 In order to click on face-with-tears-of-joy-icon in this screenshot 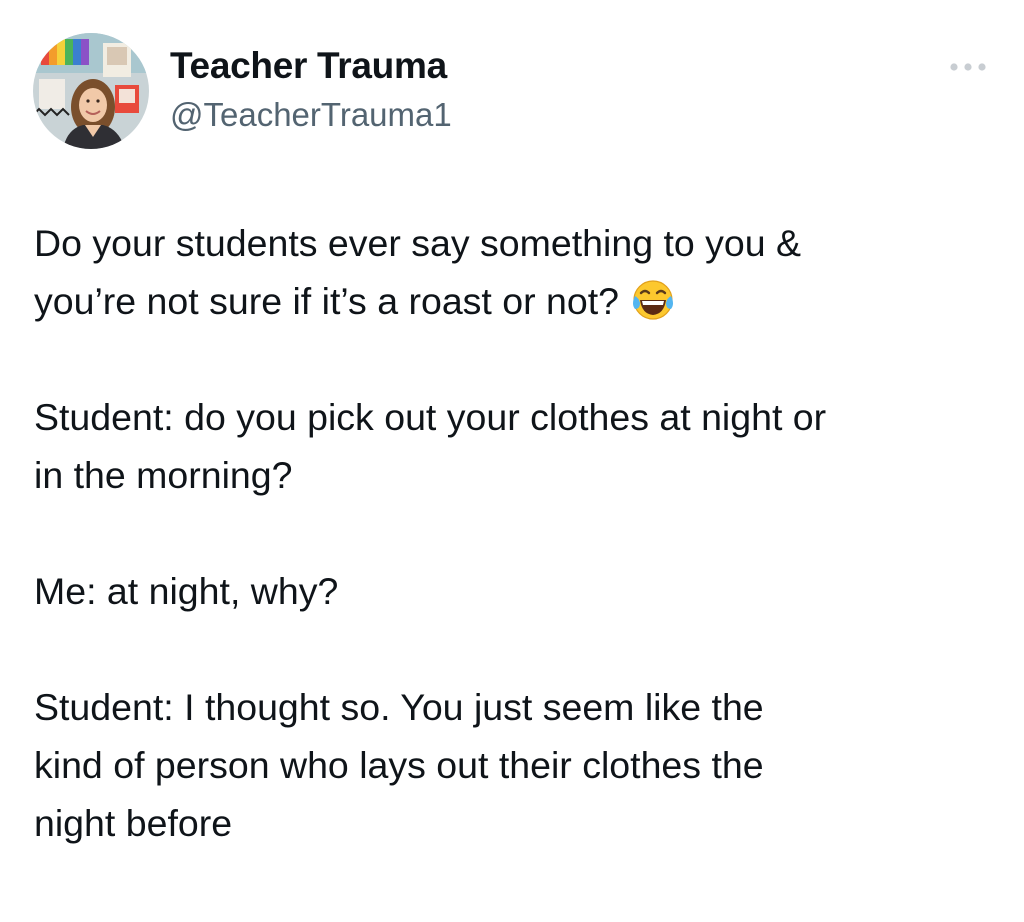, I will do `click(653, 300)`.